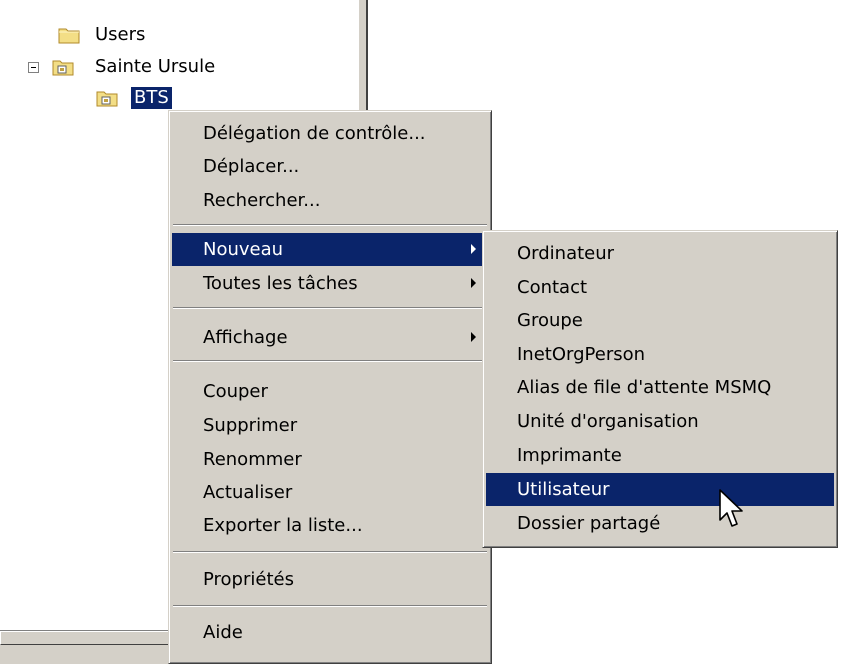 The width and height of the screenshot is (844, 664). I want to click on menu-item-aide: Aide, so click(330, 632).